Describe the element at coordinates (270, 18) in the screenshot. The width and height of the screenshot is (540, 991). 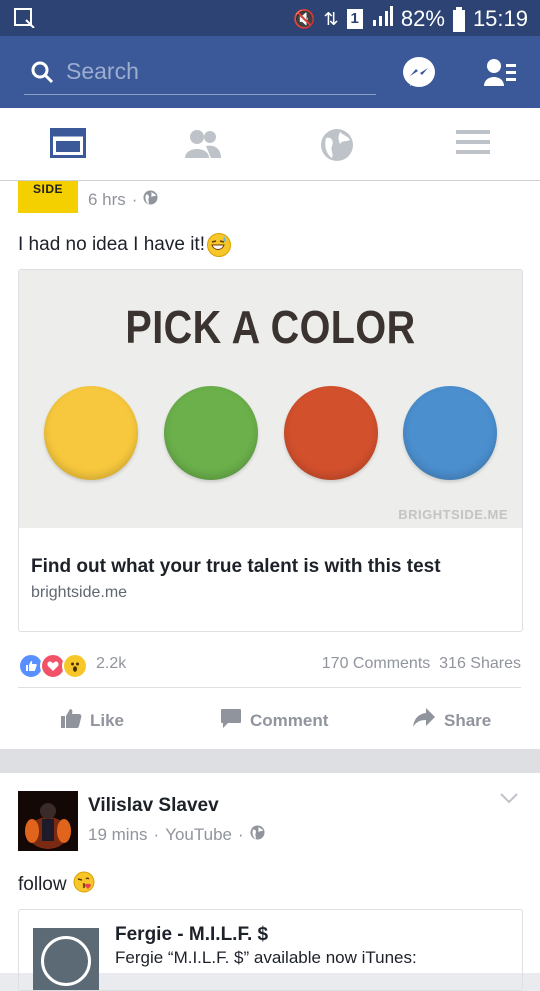
I see `status-bar: 🔇 ⇅ 1 82% 15:19` at that location.